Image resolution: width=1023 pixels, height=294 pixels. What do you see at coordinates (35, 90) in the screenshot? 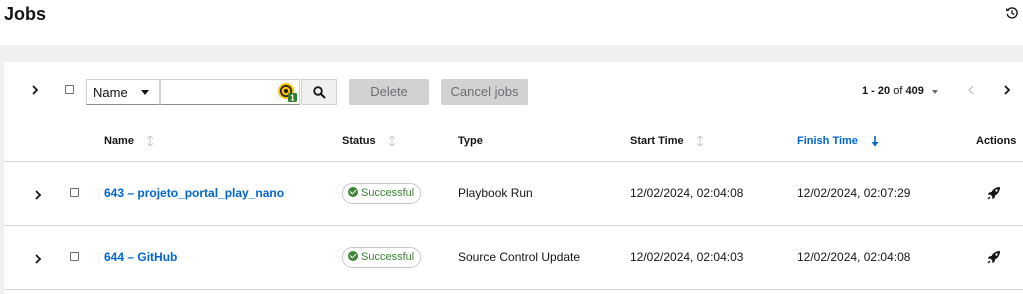
I see `expand-all-toggle-icon` at bounding box center [35, 90].